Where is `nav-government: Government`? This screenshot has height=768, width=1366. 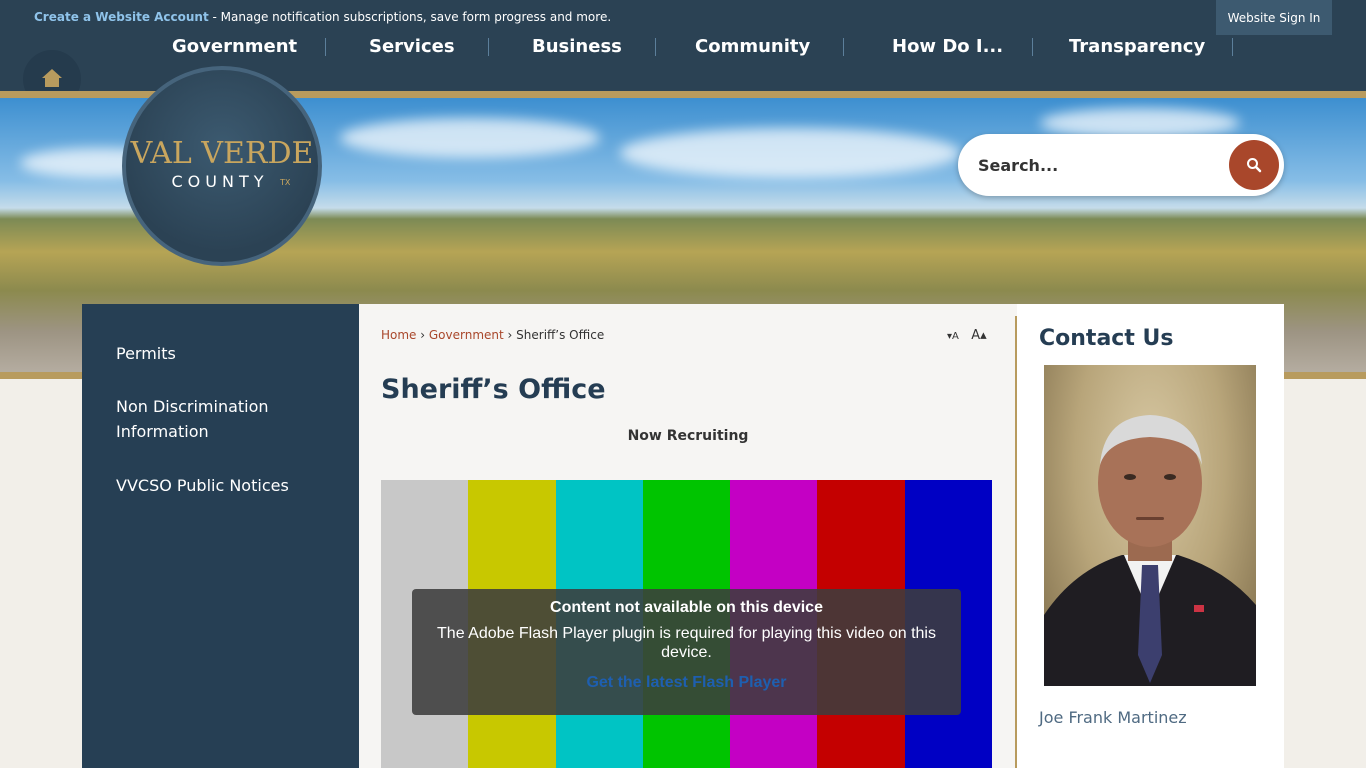
nav-government: Government is located at coordinates (234, 46).